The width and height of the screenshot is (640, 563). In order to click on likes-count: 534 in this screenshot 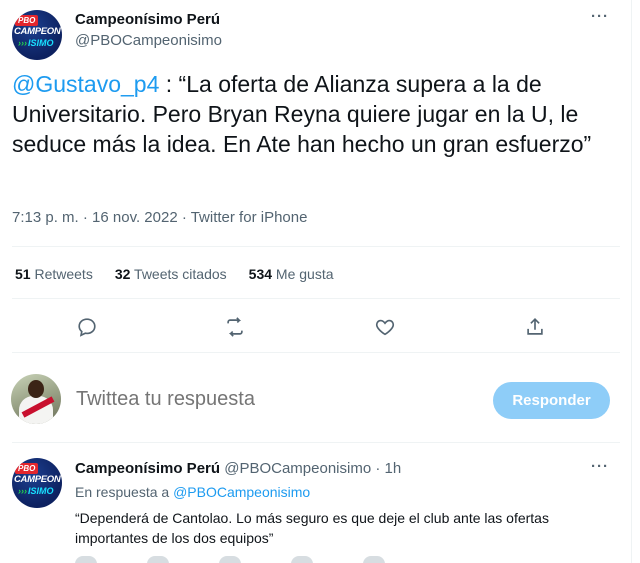, I will do `click(260, 274)`.